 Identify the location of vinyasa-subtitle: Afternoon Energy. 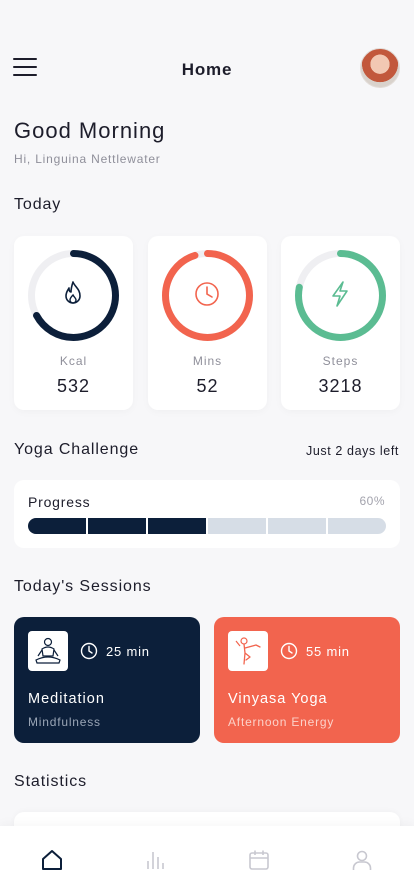
(281, 722).